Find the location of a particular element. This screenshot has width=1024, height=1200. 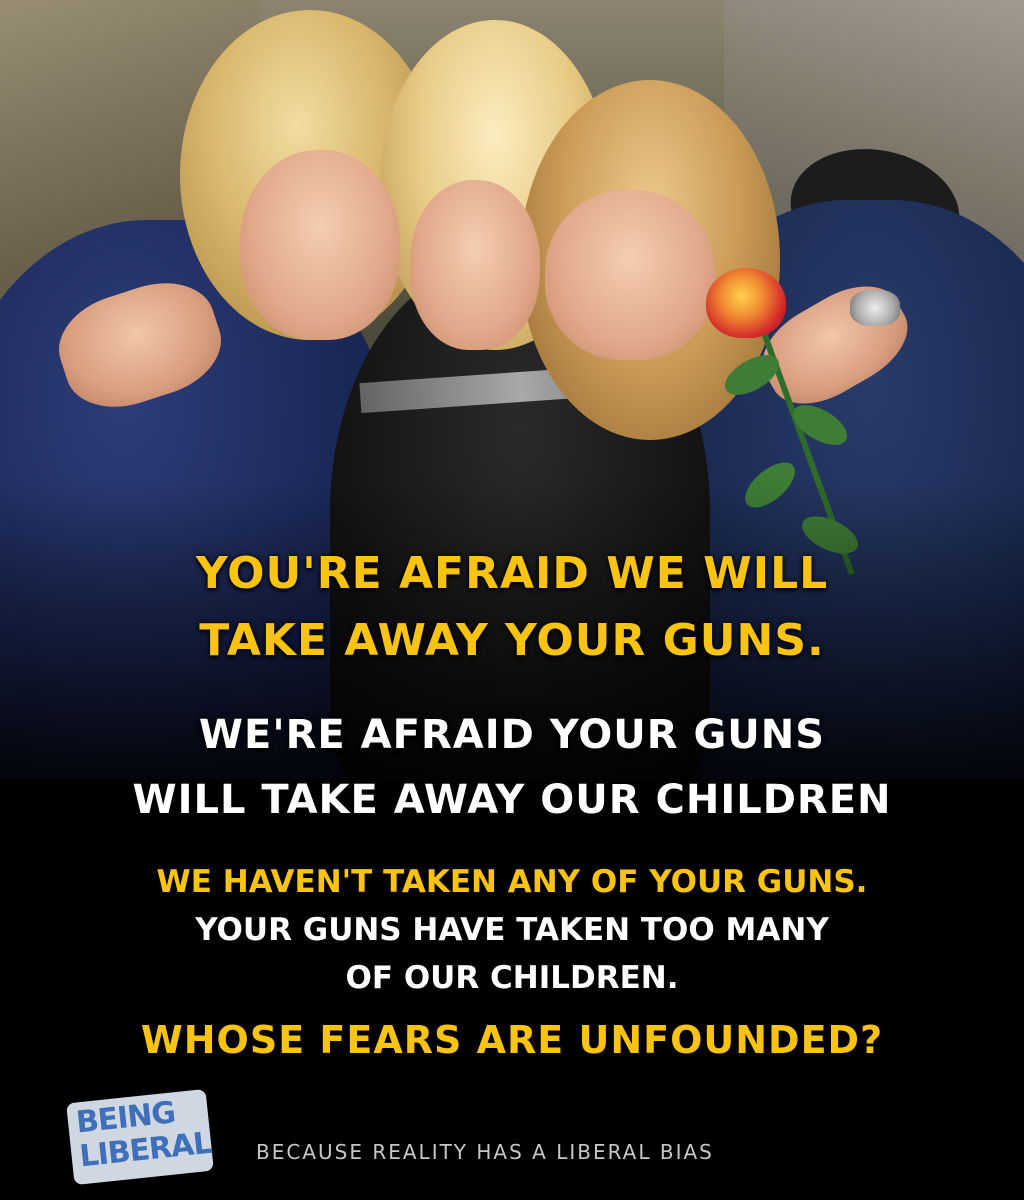

headline-line-1: YOU'RE AFRAID WE WILL is located at coordinates (512, 573).